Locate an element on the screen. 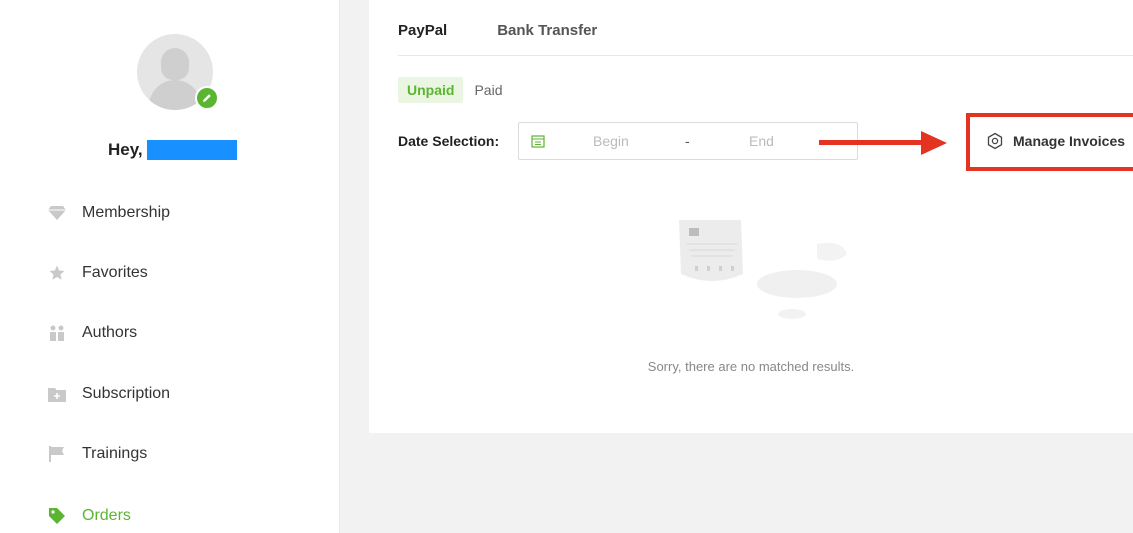 Image resolution: width=1133 pixels, height=533 pixels. sidebar-item-authors: Authors is located at coordinates (92, 333).